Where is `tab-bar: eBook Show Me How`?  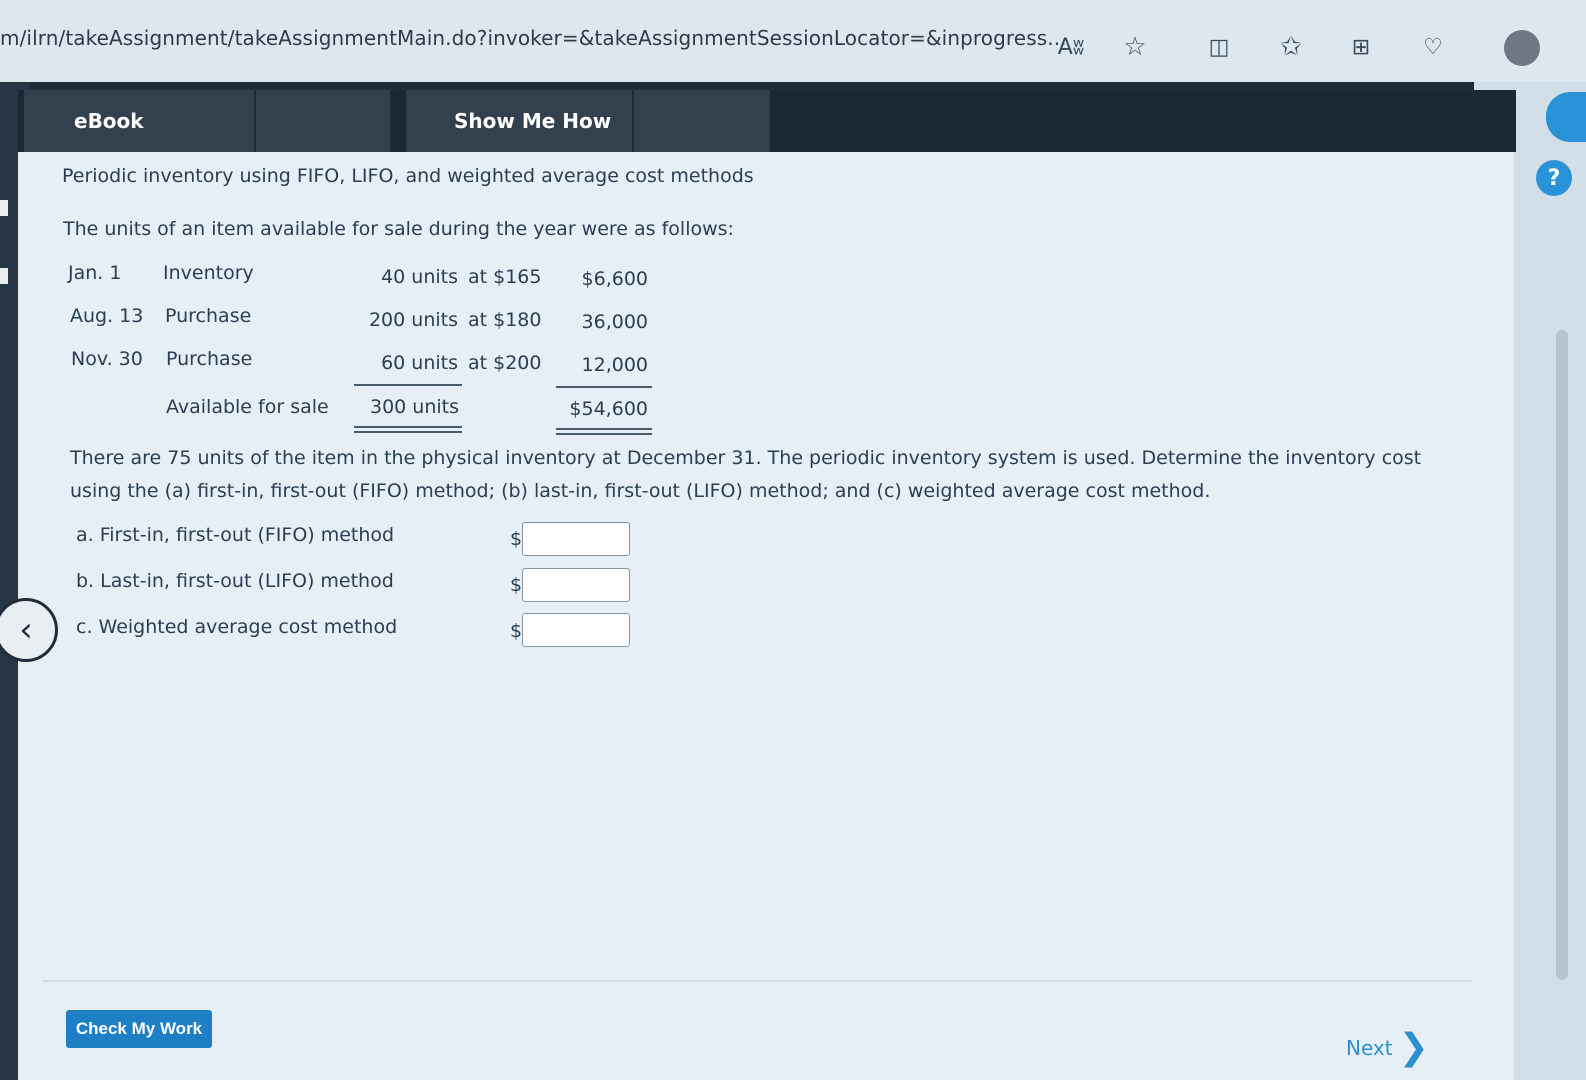
tab-bar: eBook Show Me How is located at coordinates (767, 121).